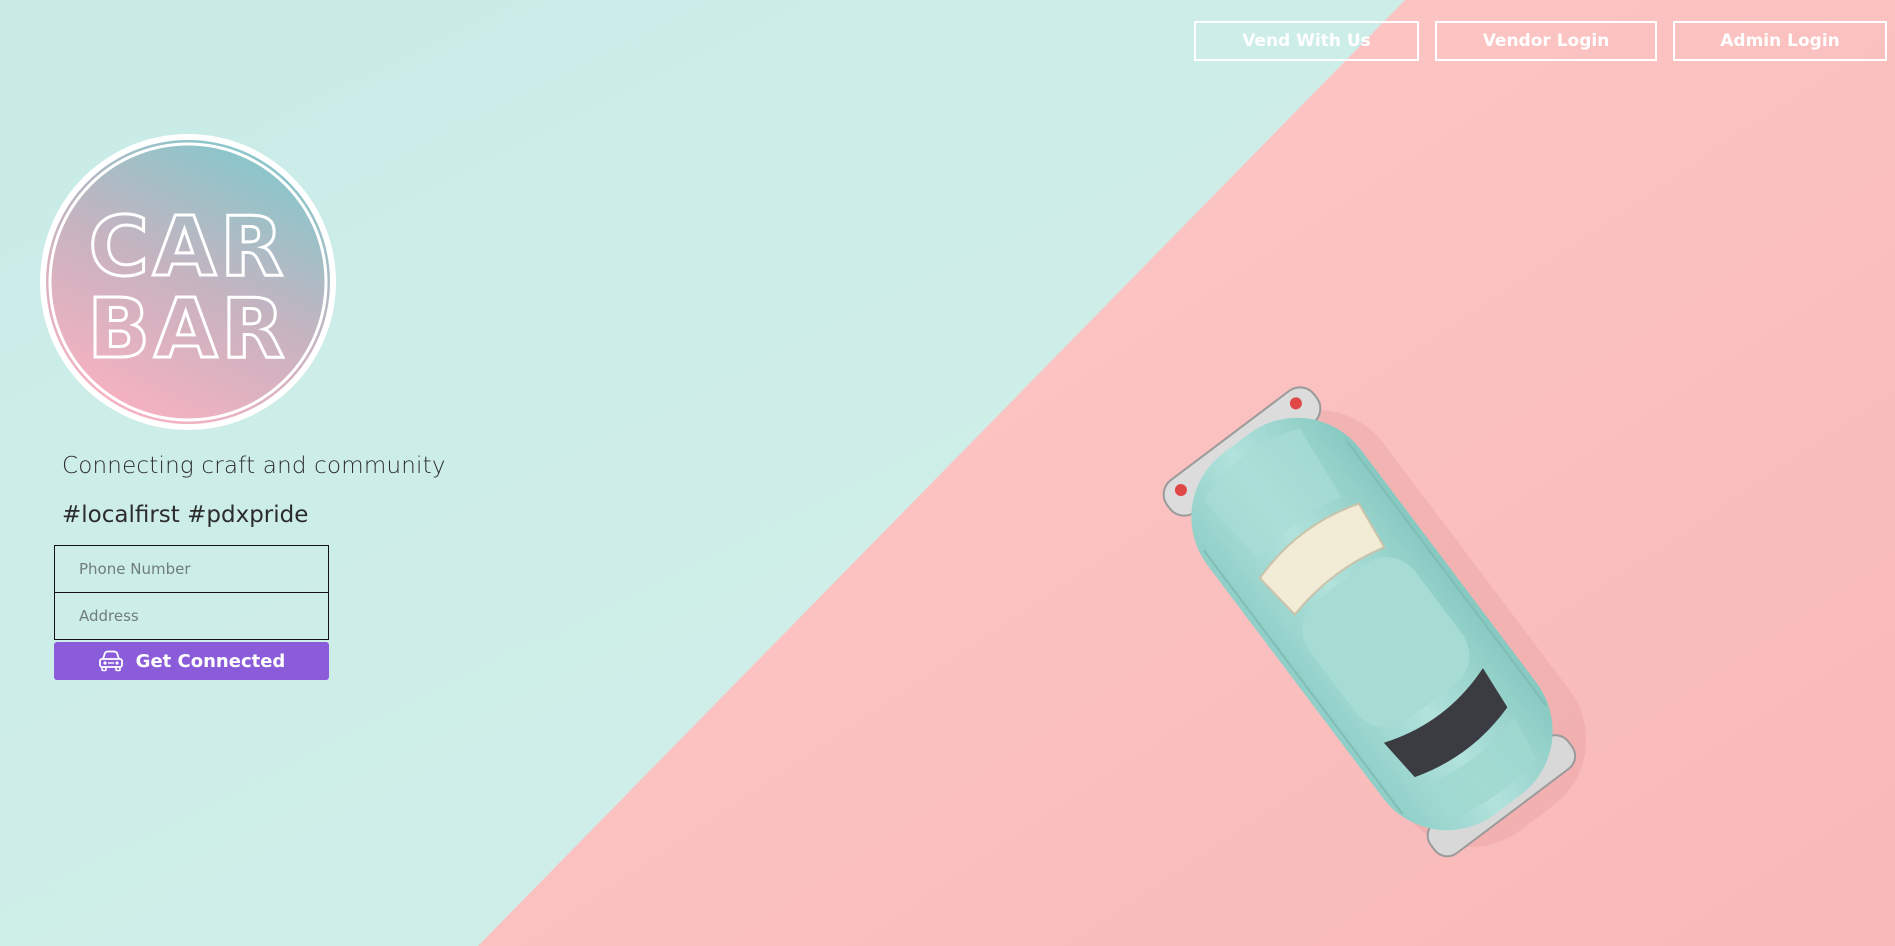 The width and height of the screenshot is (1895, 946). I want to click on connect-form: Get Connected, so click(191, 612).